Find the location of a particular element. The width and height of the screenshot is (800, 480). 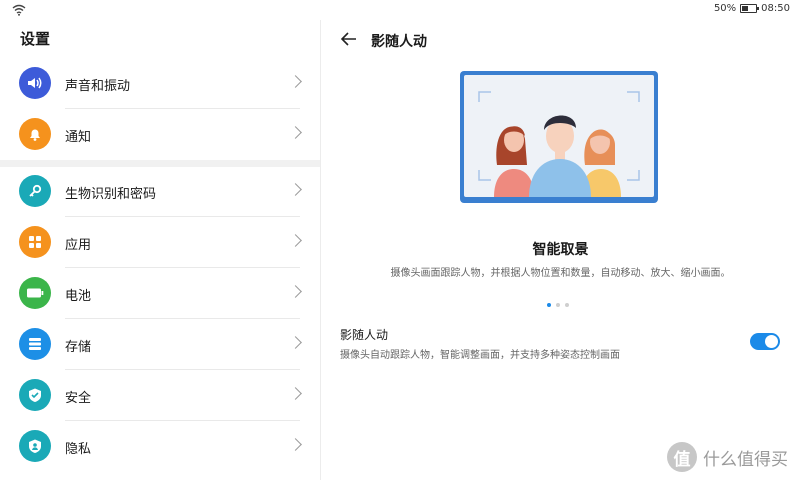

bell-icon is located at coordinates (35, 134).